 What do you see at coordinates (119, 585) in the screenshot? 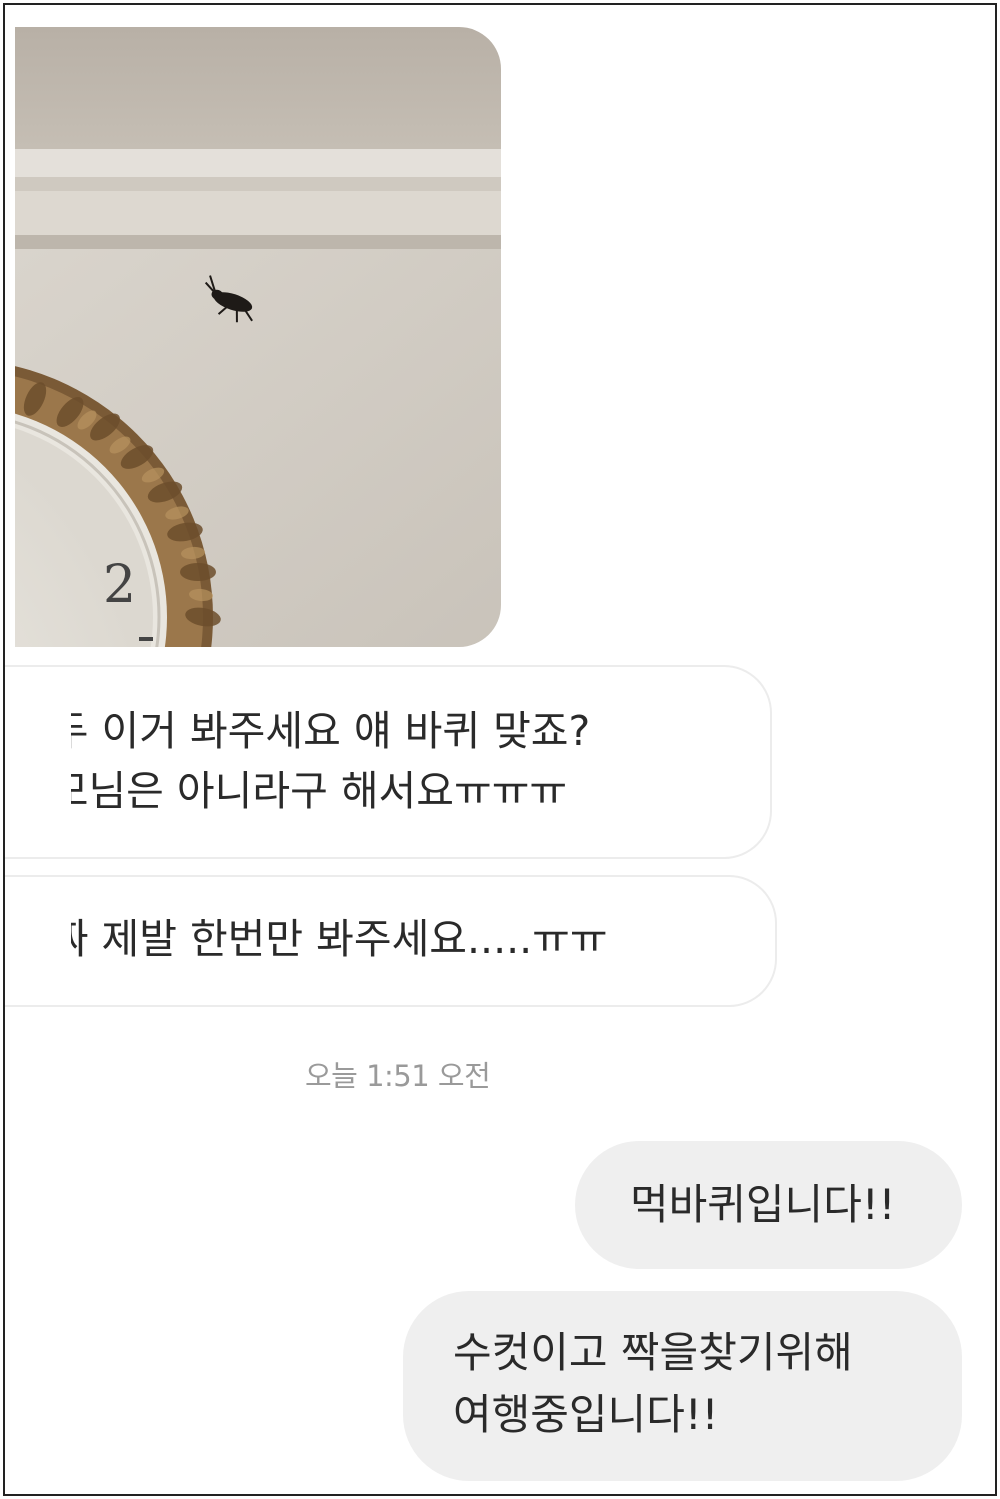
I see `clock-numeral: 2` at bounding box center [119, 585].